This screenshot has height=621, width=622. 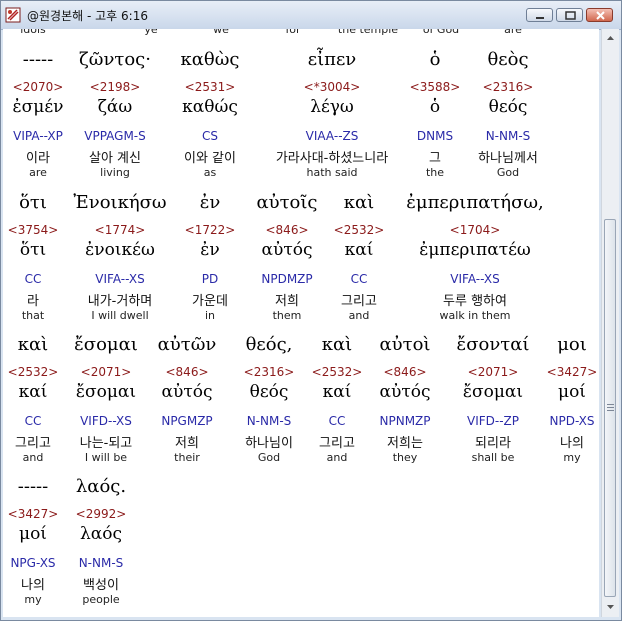 What do you see at coordinates (210, 279) in the screenshot?
I see `word-parse: PD` at bounding box center [210, 279].